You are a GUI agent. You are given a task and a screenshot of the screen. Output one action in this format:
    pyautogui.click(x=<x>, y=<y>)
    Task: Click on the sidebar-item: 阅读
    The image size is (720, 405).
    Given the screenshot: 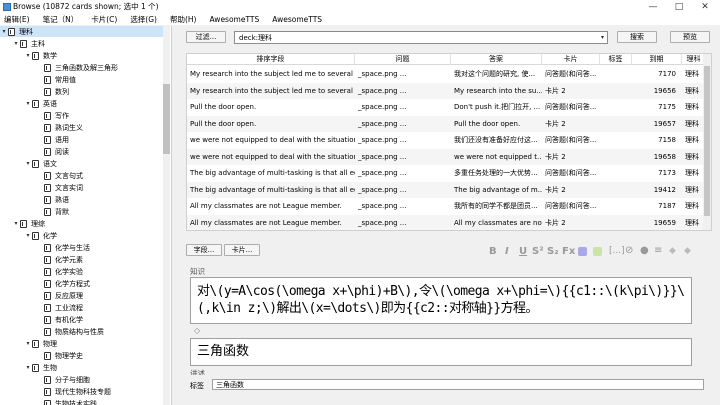 What is the action you would take?
    pyautogui.click(x=100, y=151)
    